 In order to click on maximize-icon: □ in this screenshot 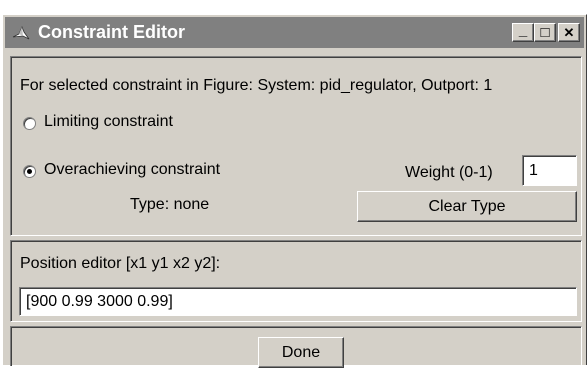, I will do `click(545, 32)`.